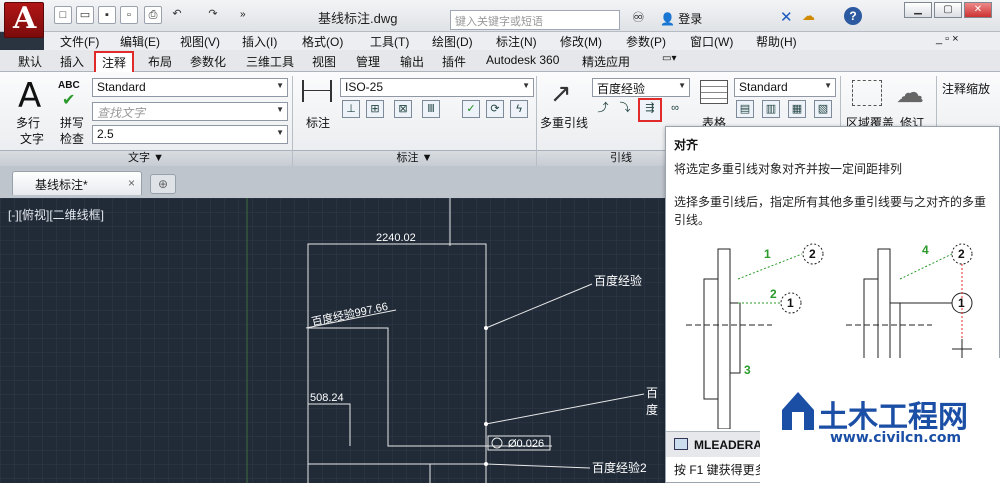 The height and width of the screenshot is (483, 1000). What do you see at coordinates (471, 109) in the screenshot?
I see `dim-update-icon: ✓` at bounding box center [471, 109].